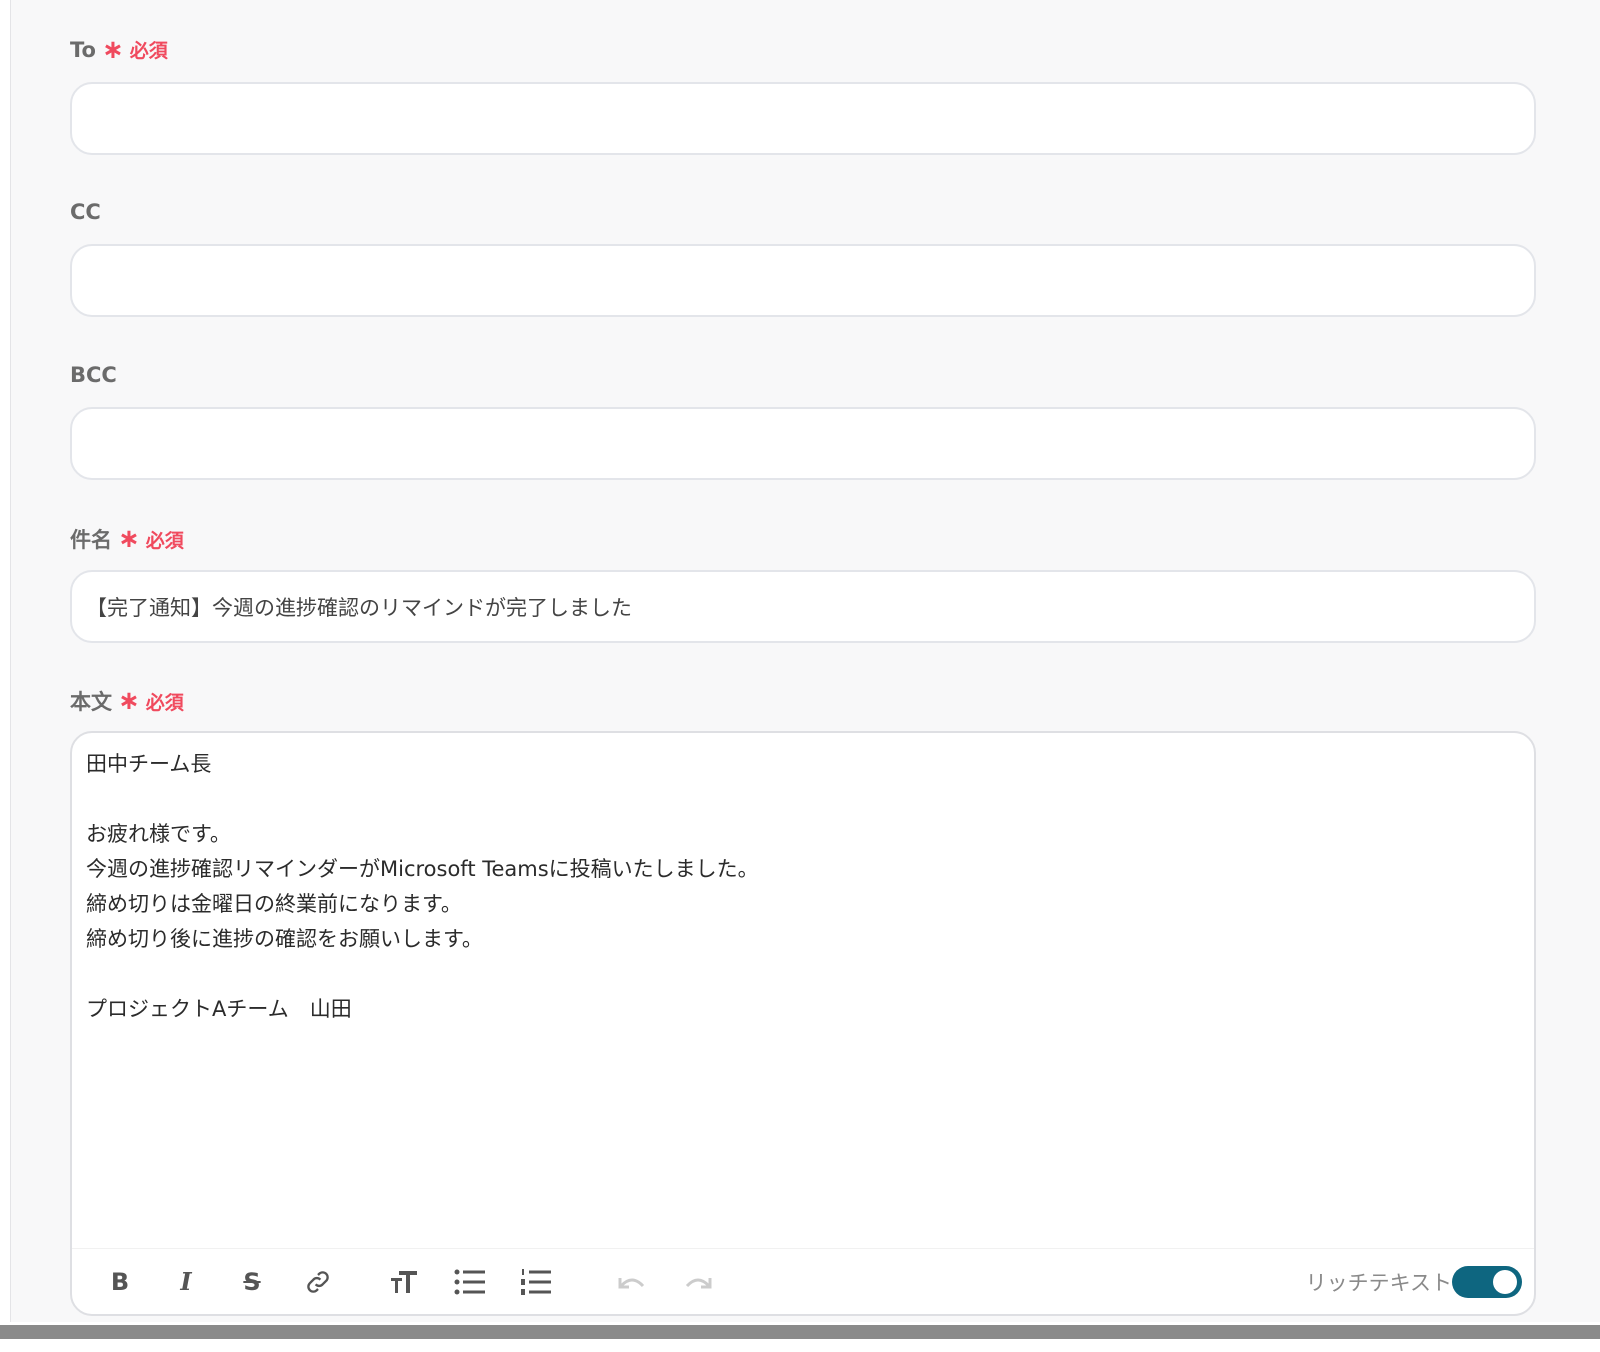  I want to click on bullet-list-icon, so click(470, 1282).